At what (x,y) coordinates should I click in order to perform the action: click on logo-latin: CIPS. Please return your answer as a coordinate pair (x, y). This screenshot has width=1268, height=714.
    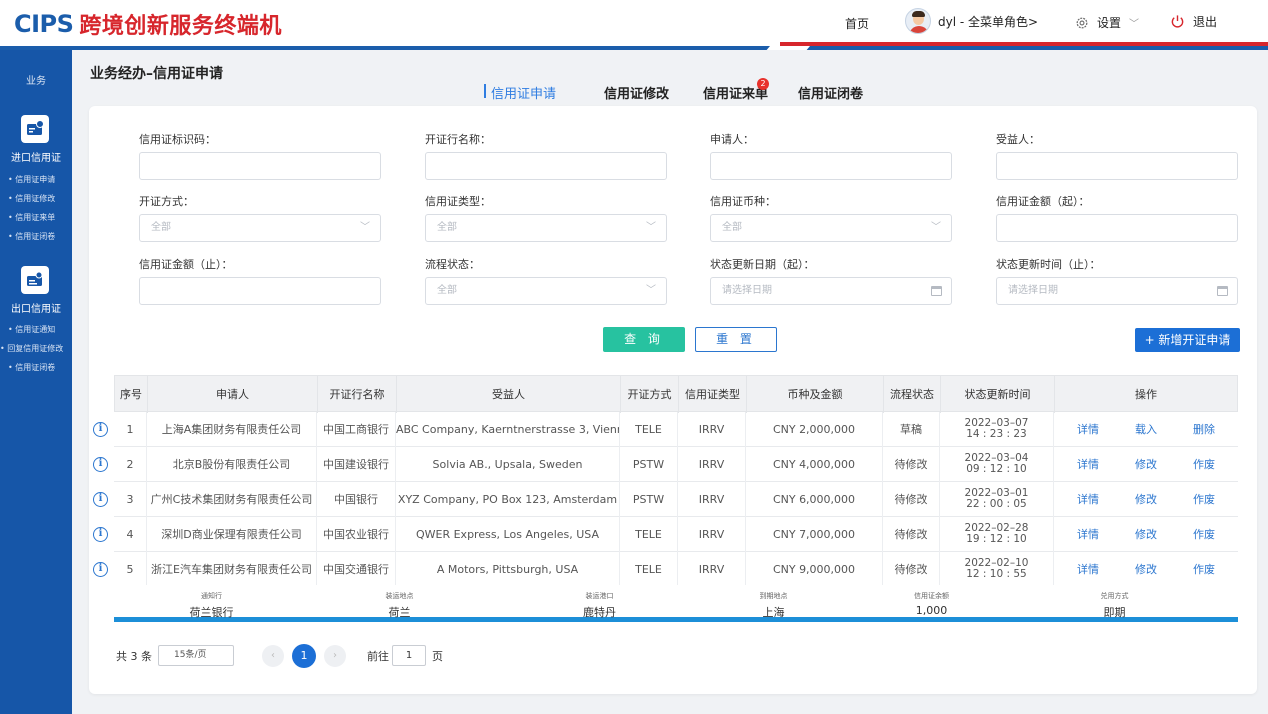
    Looking at the image, I should click on (44, 24).